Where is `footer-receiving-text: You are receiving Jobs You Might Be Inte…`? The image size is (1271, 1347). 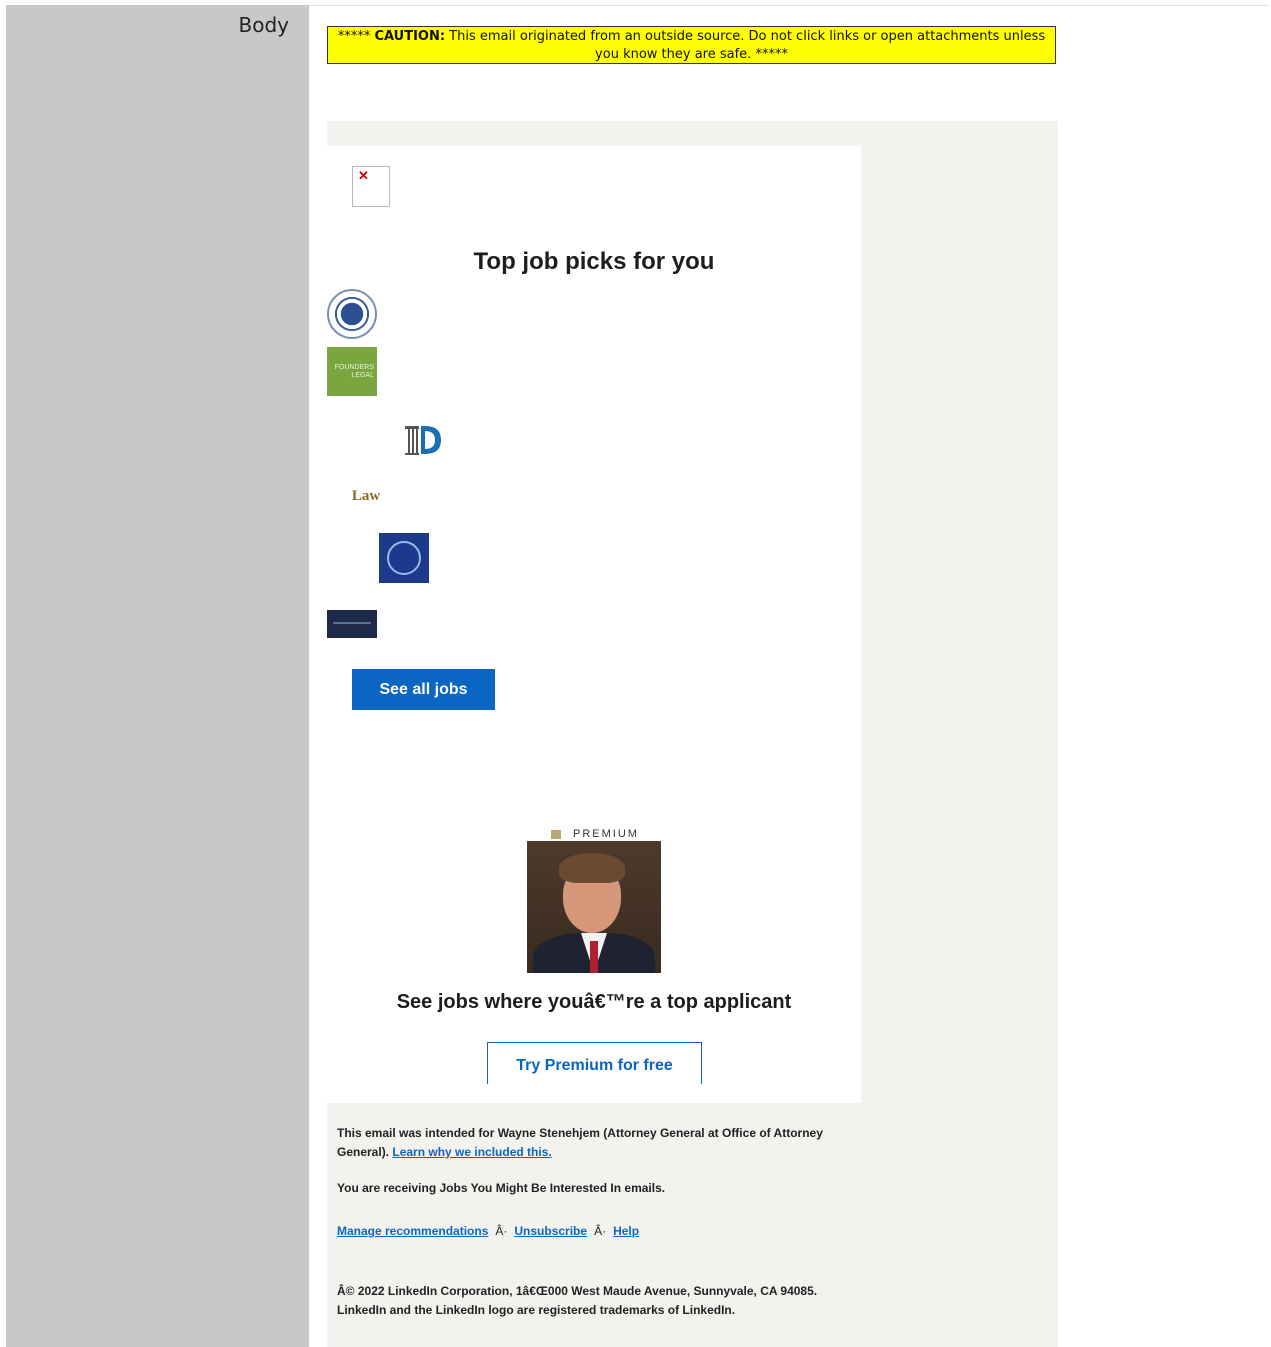
footer-receiving-text: You are receiving Jobs You Might Be Inte… is located at coordinates (501, 1188).